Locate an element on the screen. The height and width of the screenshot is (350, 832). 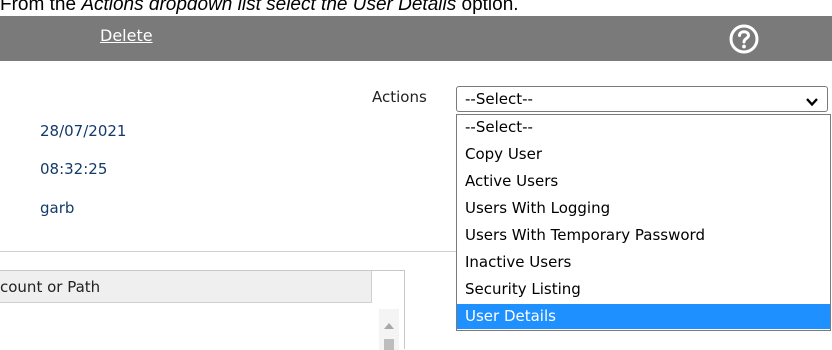
option-select: --Select-- is located at coordinates (643, 127).